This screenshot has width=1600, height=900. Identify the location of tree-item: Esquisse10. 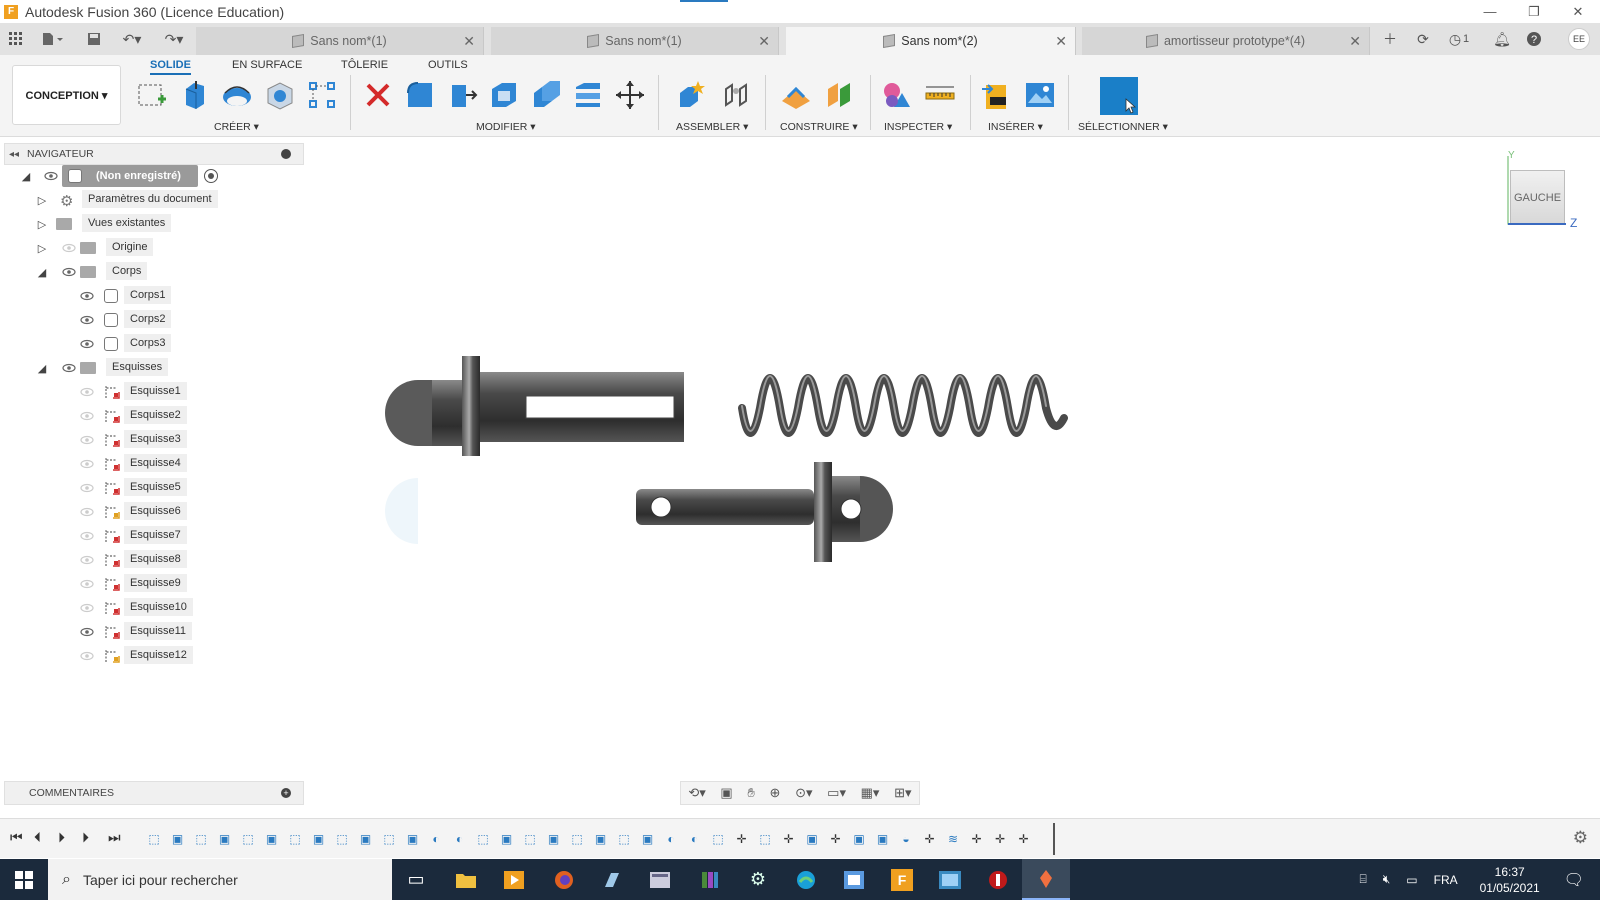
(150, 608).